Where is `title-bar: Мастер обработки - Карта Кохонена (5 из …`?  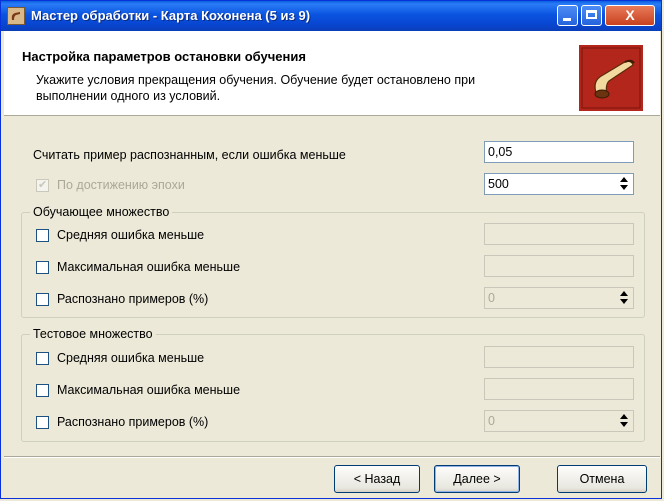 title-bar: Мастер обработки - Карта Кохонена (5 из … is located at coordinates (331, 16).